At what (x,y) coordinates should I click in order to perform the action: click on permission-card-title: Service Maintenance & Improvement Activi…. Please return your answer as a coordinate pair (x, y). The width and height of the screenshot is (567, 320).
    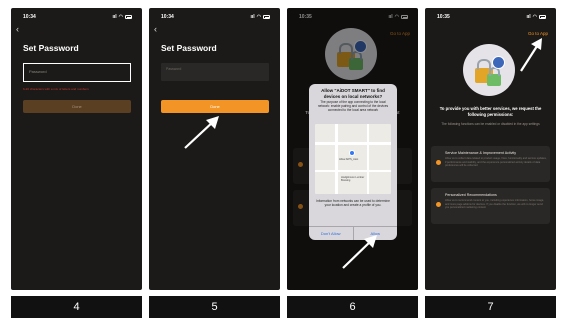
    Looking at the image, I should click on (481, 153).